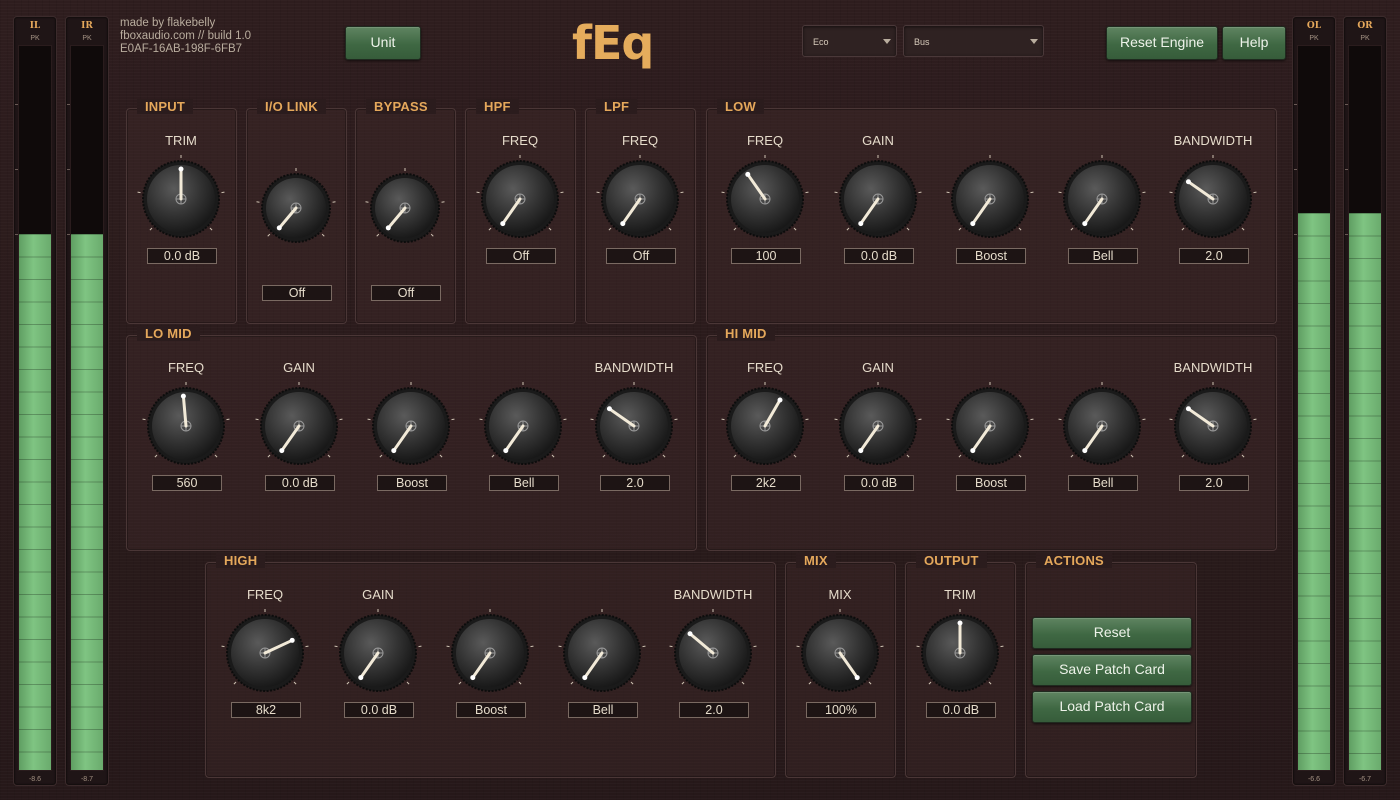  Describe the element at coordinates (1213, 199) in the screenshot. I see `low-bandwidth-knob` at that location.